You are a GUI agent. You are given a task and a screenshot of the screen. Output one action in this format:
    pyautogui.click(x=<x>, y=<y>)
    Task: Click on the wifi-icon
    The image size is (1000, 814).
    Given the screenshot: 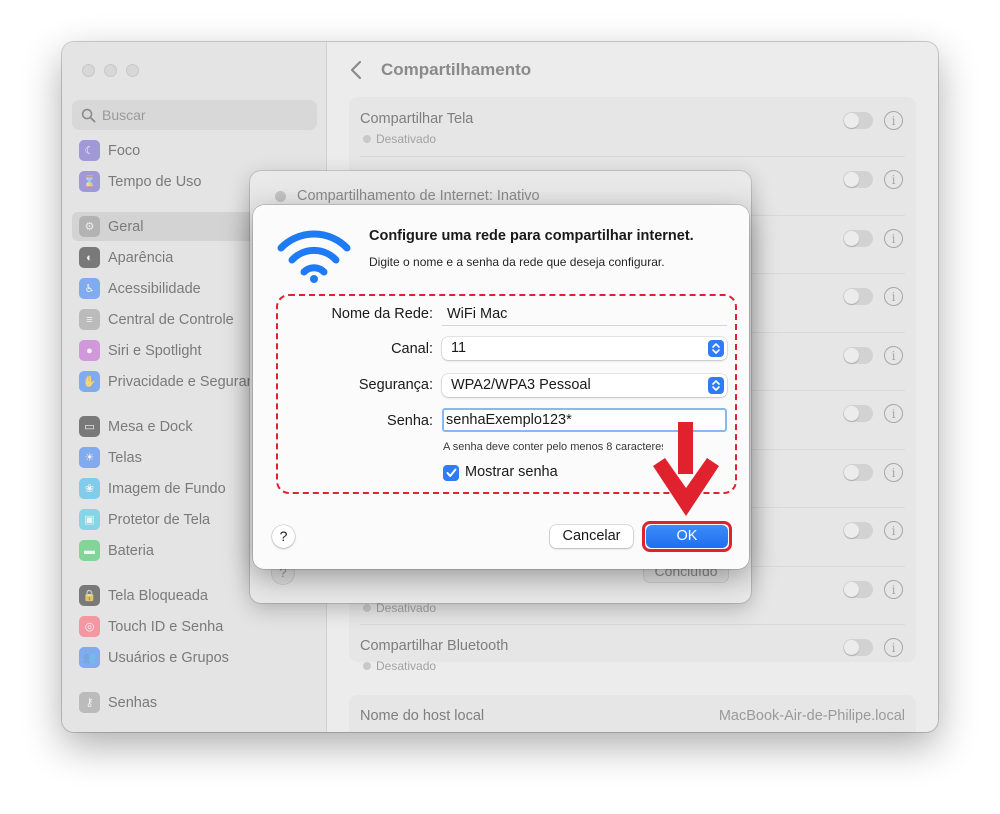 What is the action you would take?
    pyautogui.click(x=314, y=256)
    